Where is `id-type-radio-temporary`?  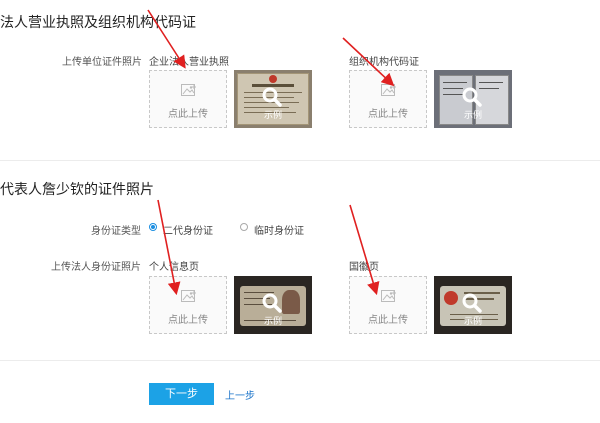 id-type-radio-temporary is located at coordinates (244, 227).